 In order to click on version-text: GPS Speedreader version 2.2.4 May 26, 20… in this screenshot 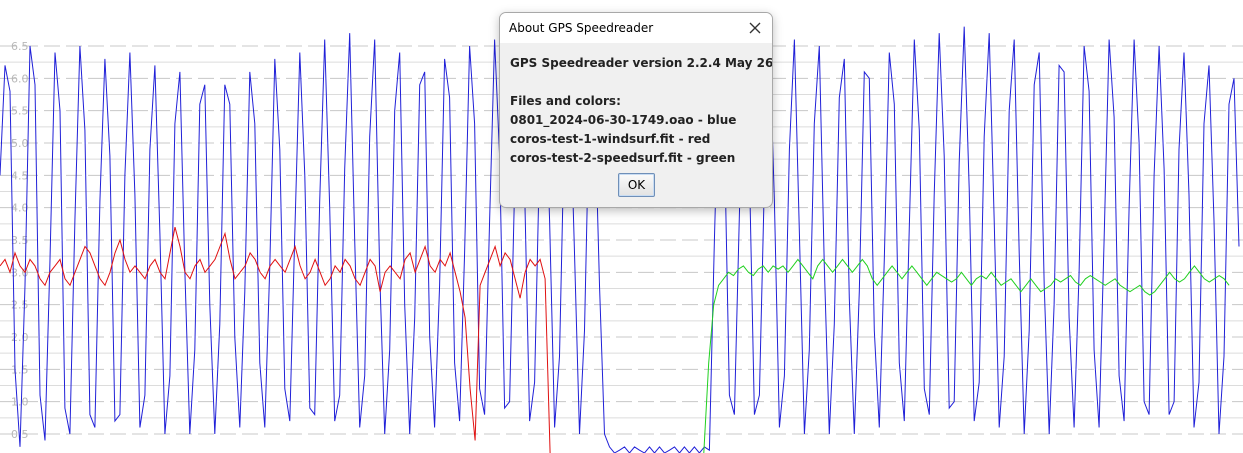, I will do `click(641, 63)`.